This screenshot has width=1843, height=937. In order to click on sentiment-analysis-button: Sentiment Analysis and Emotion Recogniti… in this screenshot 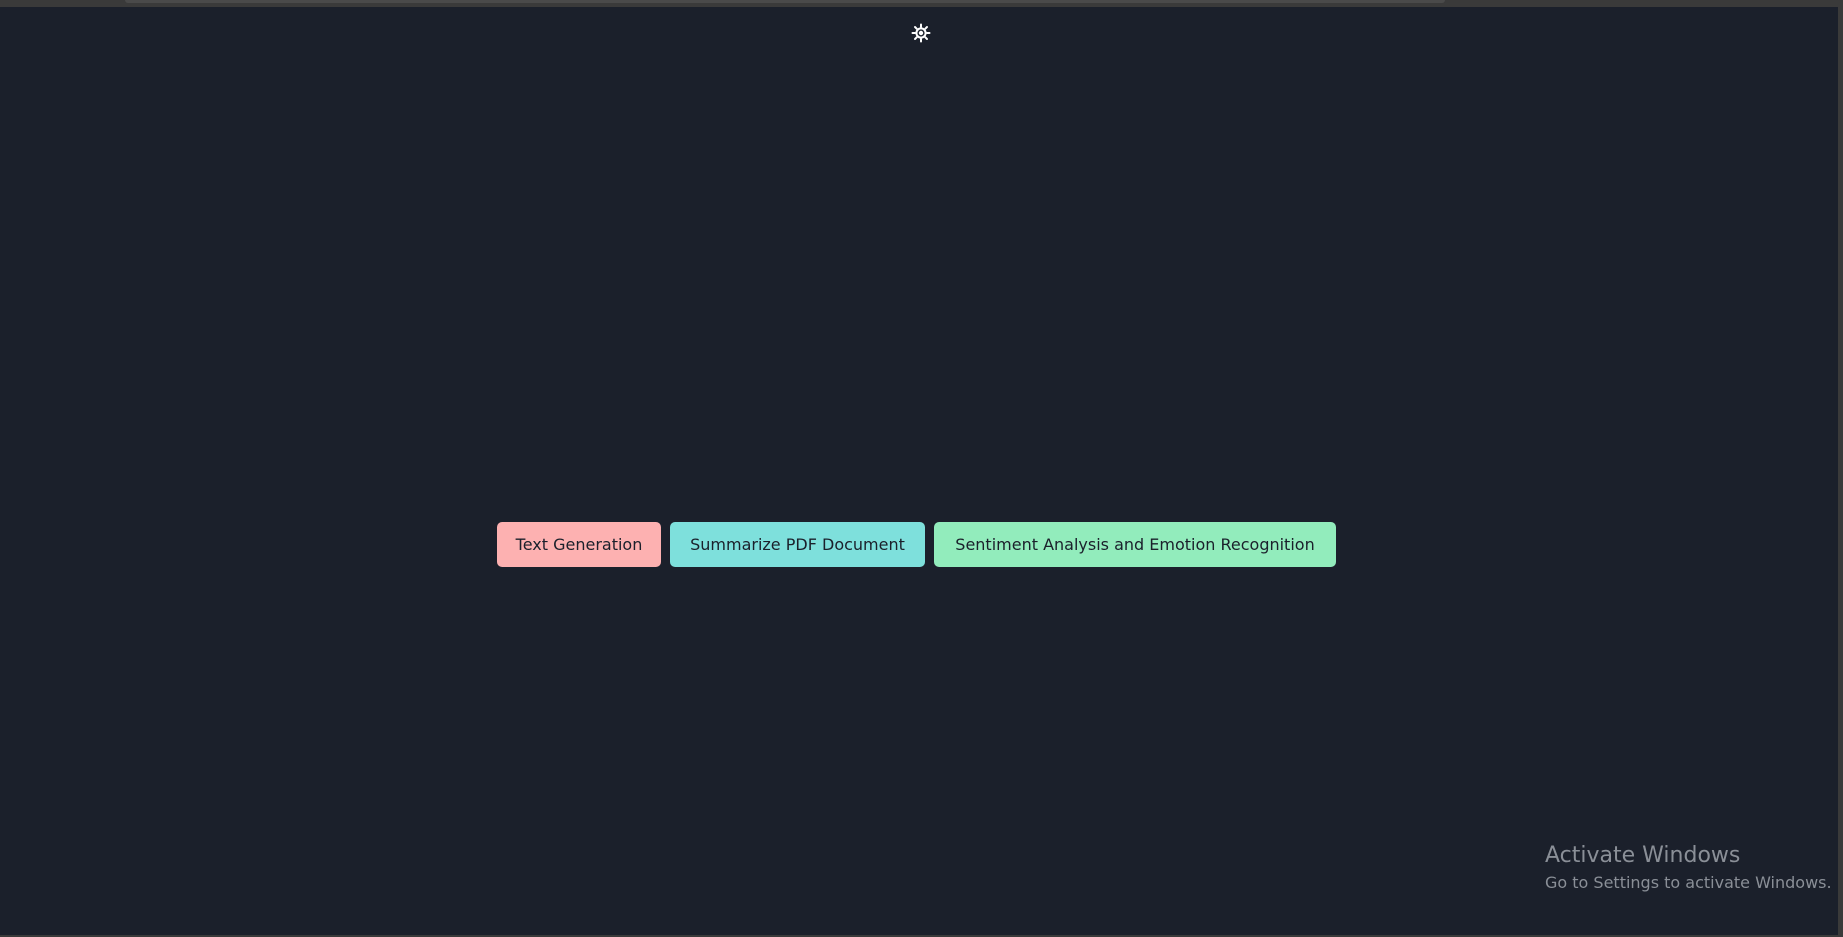, I will do `click(1135, 544)`.